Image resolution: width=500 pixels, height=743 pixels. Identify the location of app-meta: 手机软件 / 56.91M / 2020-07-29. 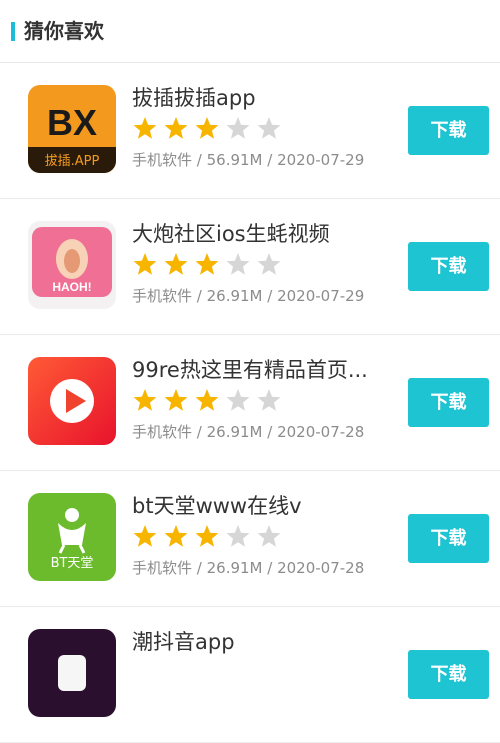
(248, 160).